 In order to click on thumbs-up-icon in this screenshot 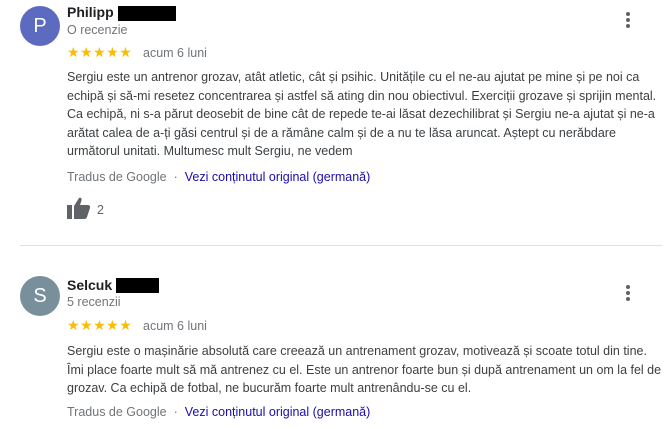, I will do `click(79, 210)`.